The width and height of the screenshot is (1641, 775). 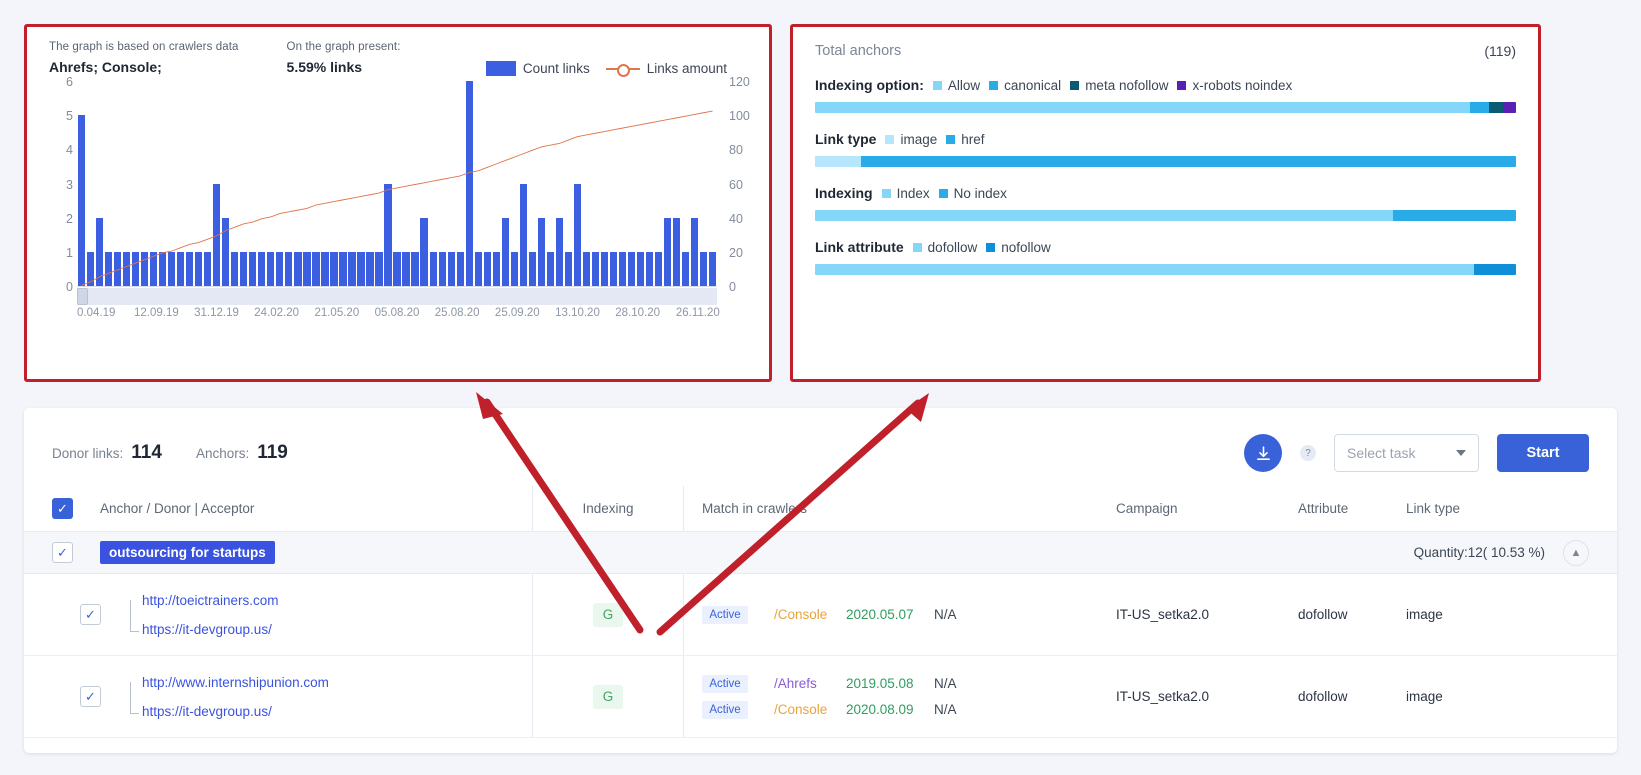 I want to click on x-axis-scroll-thumb, so click(x=82, y=296).